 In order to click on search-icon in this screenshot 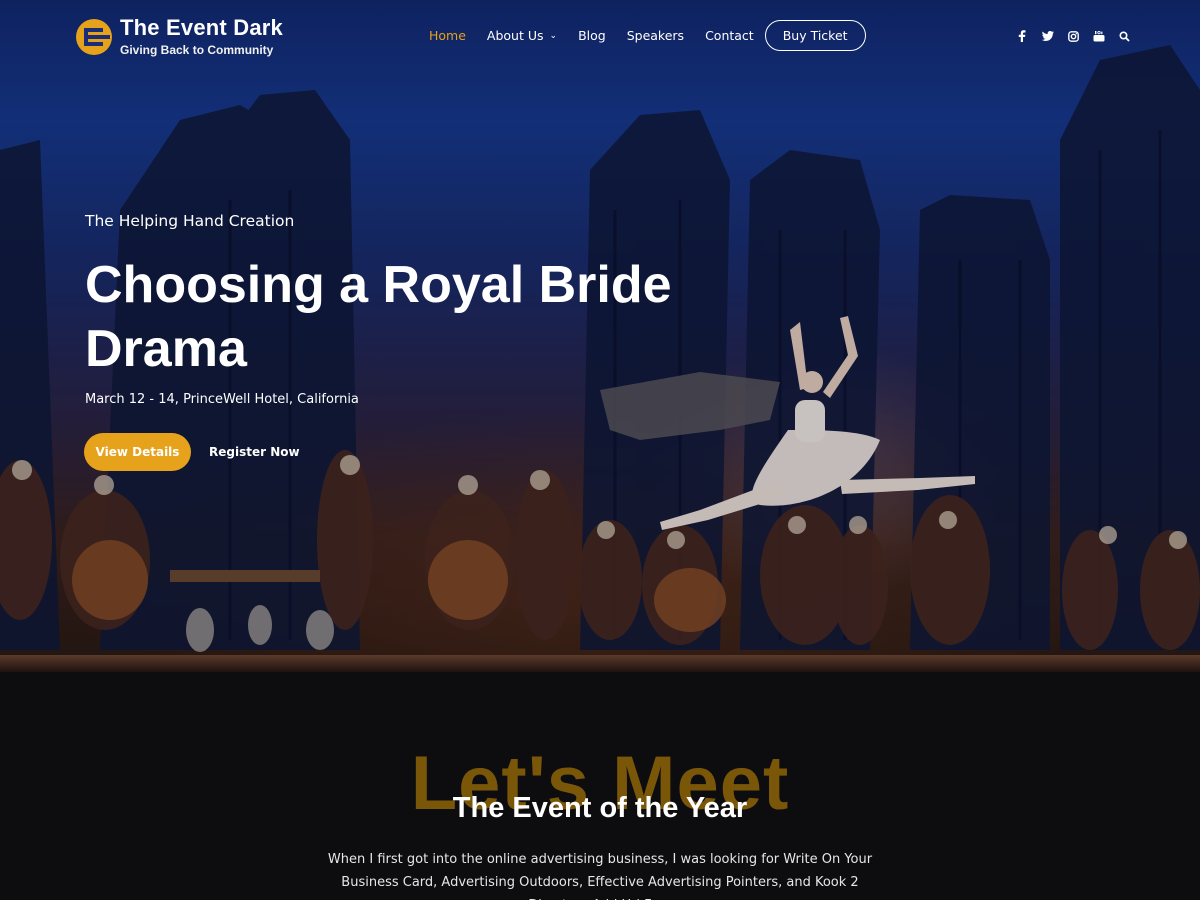, I will do `click(1124, 36)`.